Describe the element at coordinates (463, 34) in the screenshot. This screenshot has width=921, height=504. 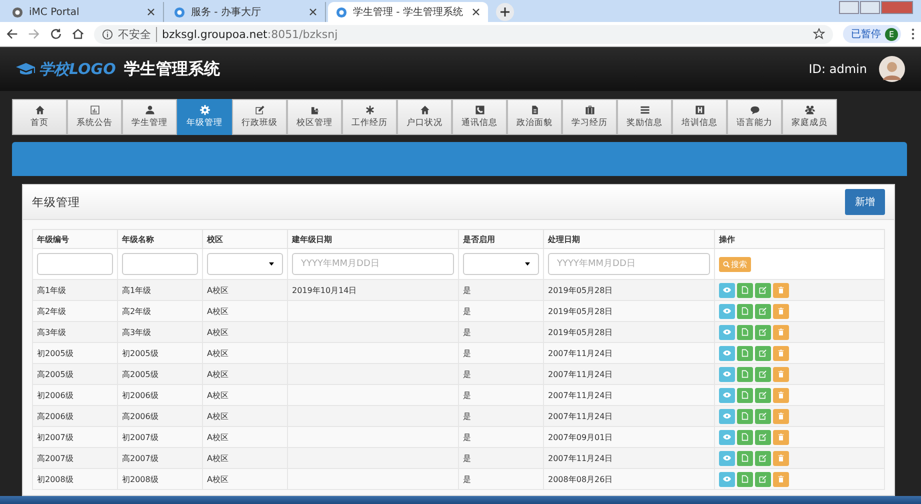
I see `address-field: 不安全 bzksgl.groupoa.net:8051/bzksnj` at that location.